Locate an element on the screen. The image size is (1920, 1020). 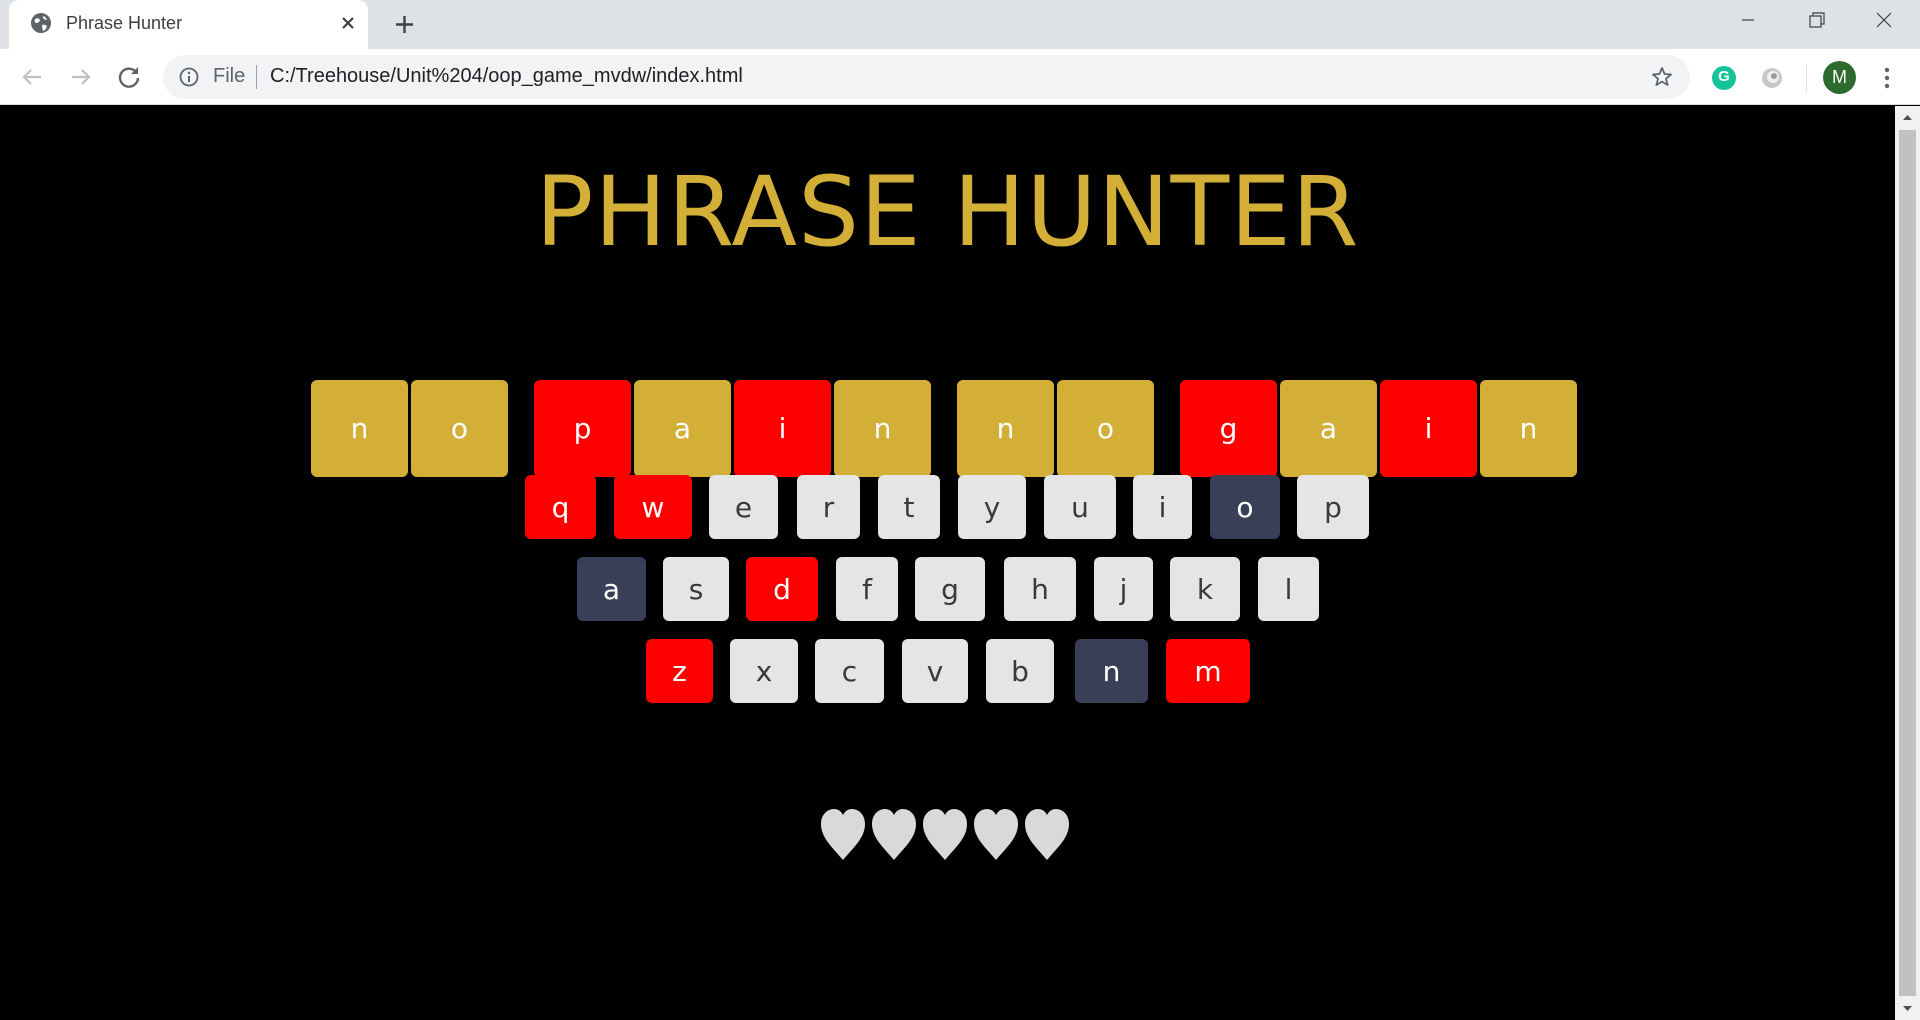
key-e: e is located at coordinates (743, 507).